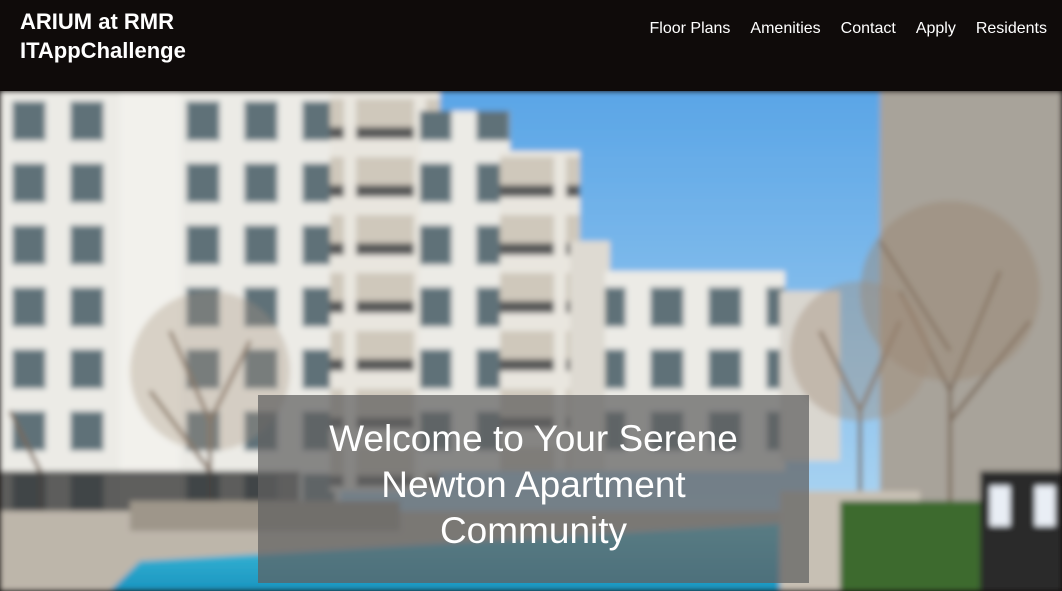  I want to click on site-brand: ARIUM at RMR ITAppChallenge, so click(103, 36).